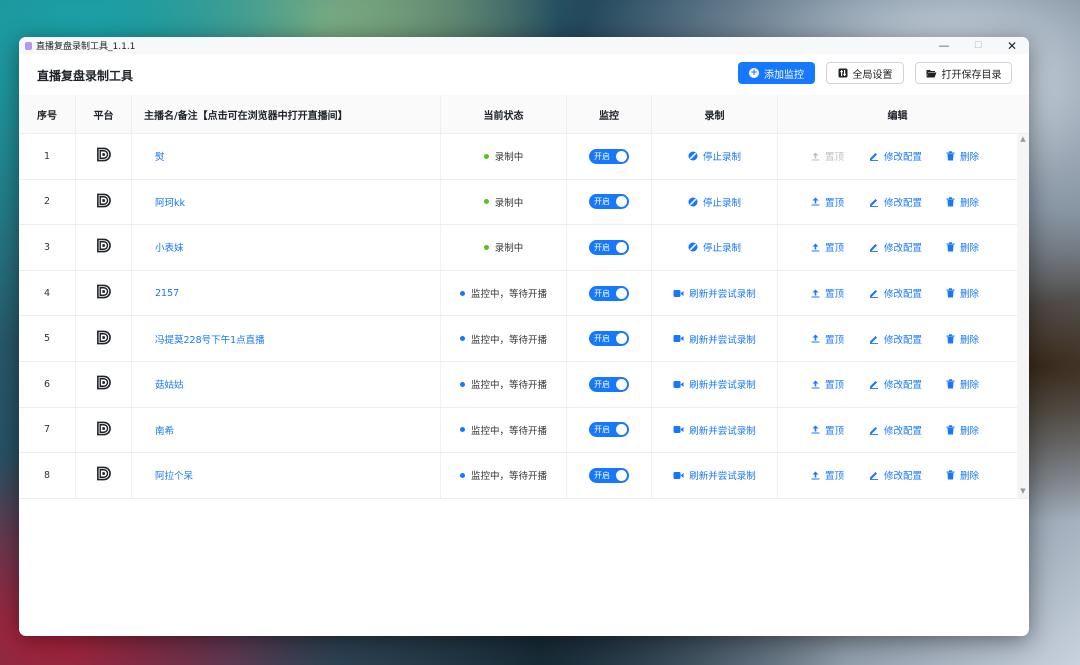 The height and width of the screenshot is (665, 1080). Describe the element at coordinates (978, 45) in the screenshot. I see `maximize-button: ☐` at that location.